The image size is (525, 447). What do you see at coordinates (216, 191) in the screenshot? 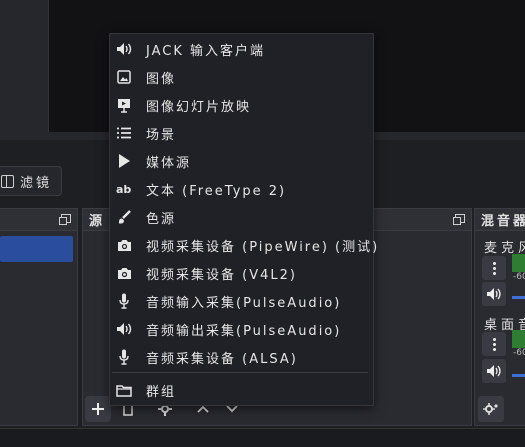
I see `menu-item-label: 文本 (FreeType 2)` at bounding box center [216, 191].